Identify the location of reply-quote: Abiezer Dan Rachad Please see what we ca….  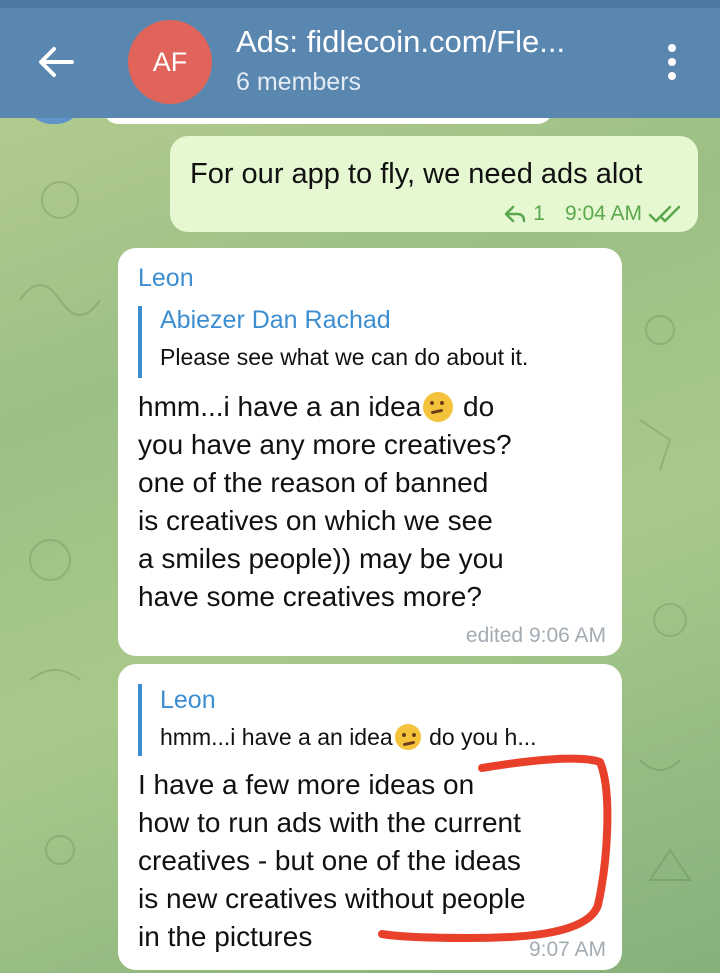
(373, 342).